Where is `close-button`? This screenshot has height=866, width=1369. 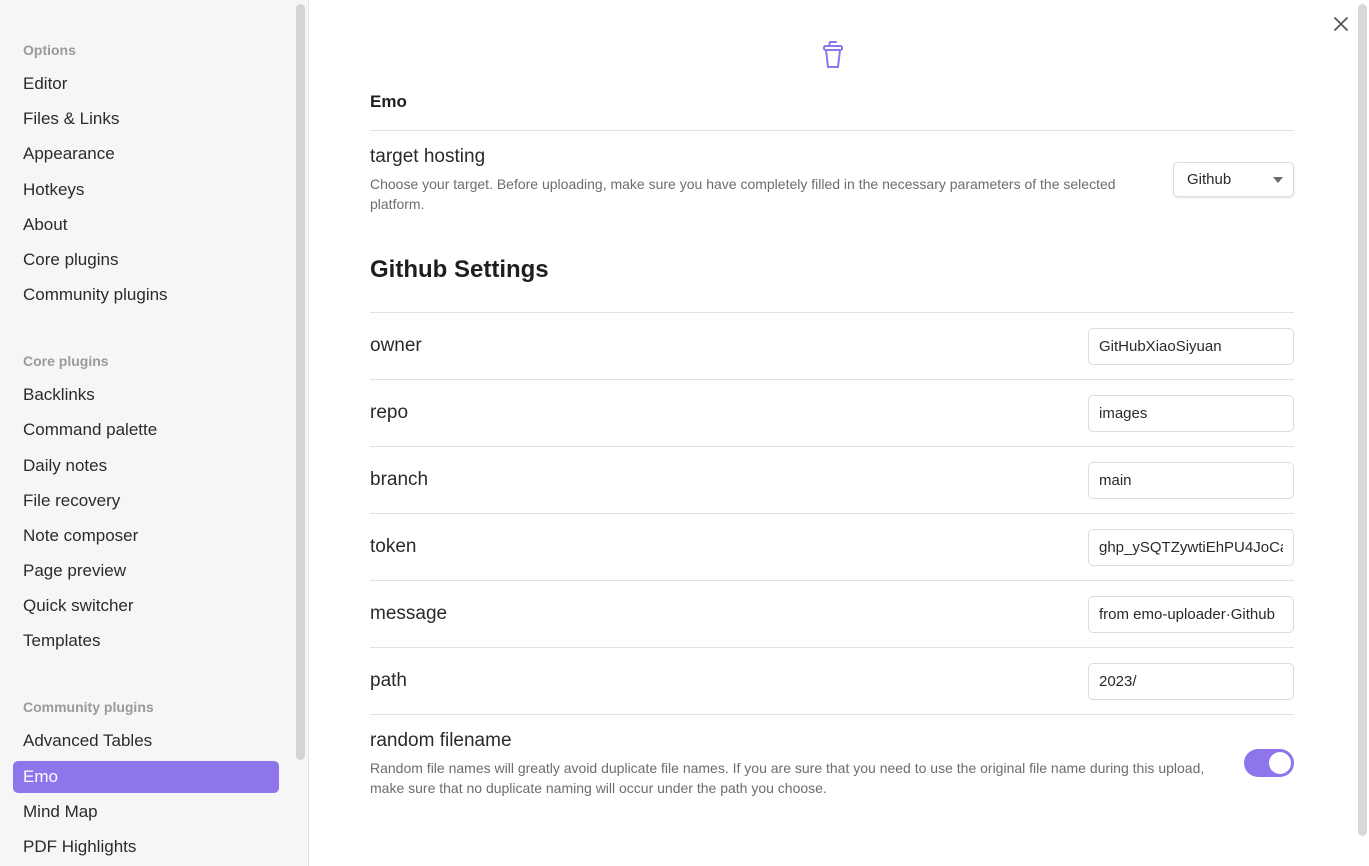 close-button is located at coordinates (1341, 24).